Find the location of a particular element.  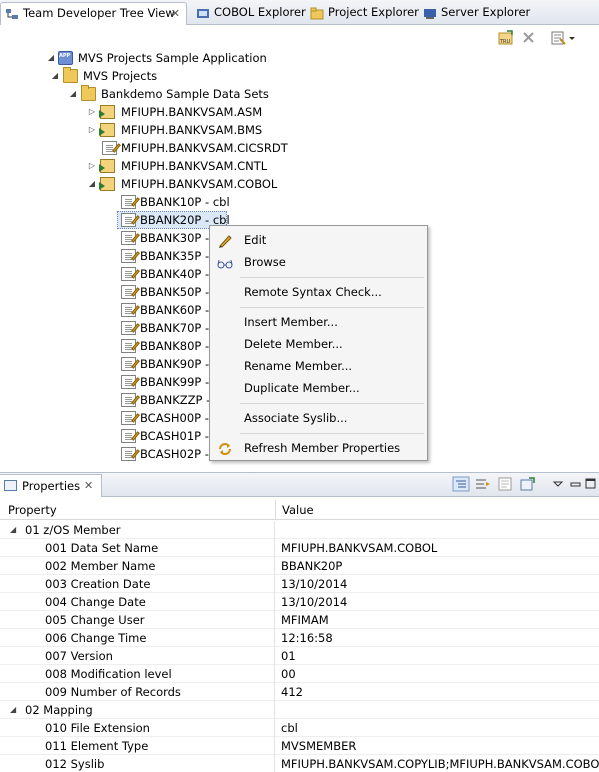

tab-server-explorer: Server Explorer is located at coordinates (475, 13).